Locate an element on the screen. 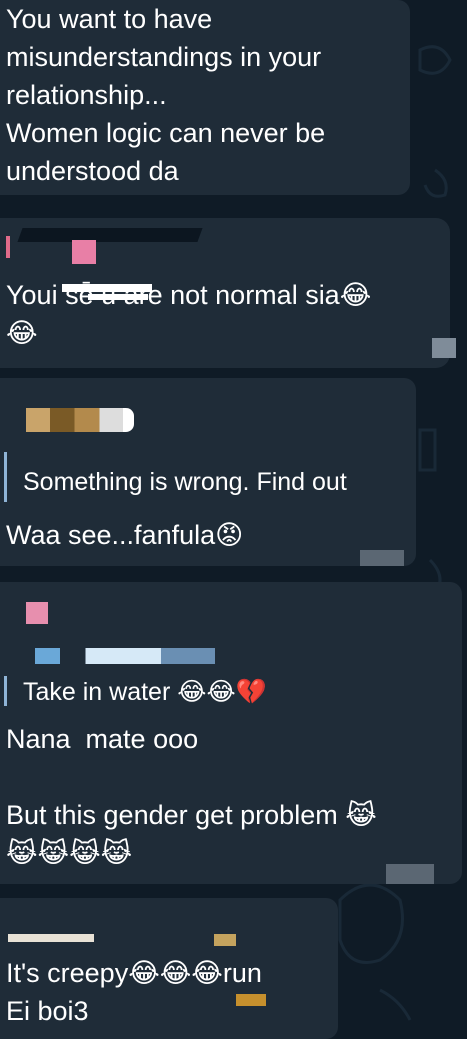 The height and width of the screenshot is (1039, 467). message-text: Youi sē̄ u are not normal sia😂 😂 is located at coordinates (189, 314).